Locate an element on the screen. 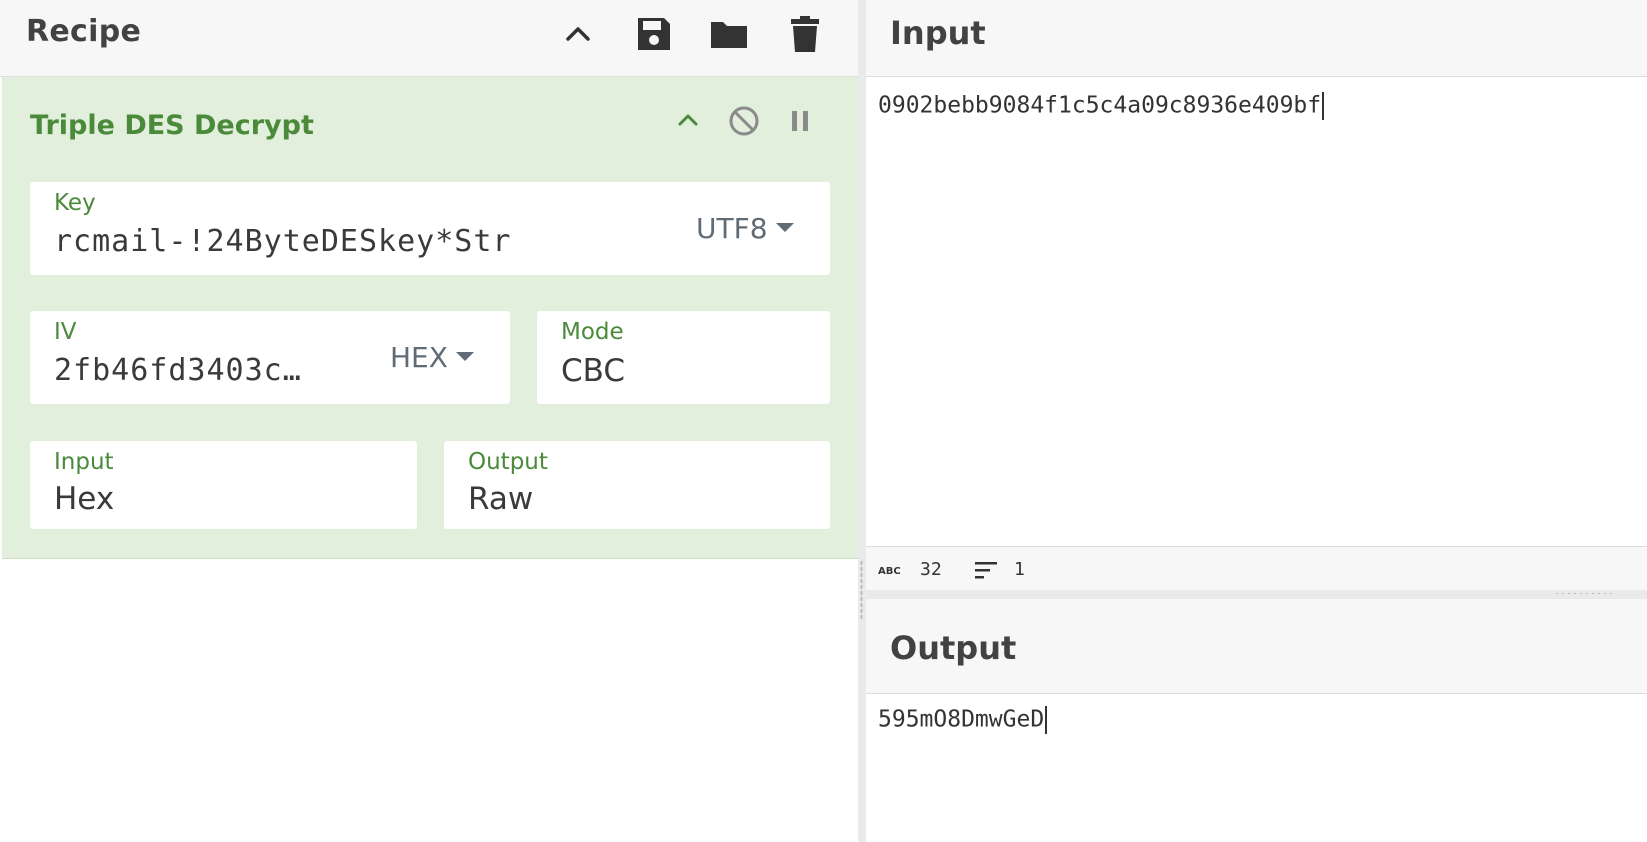 Image resolution: width=1647 pixels, height=842 pixels. iv-field: IV 2fb46fd3403c… HEX is located at coordinates (270, 357).